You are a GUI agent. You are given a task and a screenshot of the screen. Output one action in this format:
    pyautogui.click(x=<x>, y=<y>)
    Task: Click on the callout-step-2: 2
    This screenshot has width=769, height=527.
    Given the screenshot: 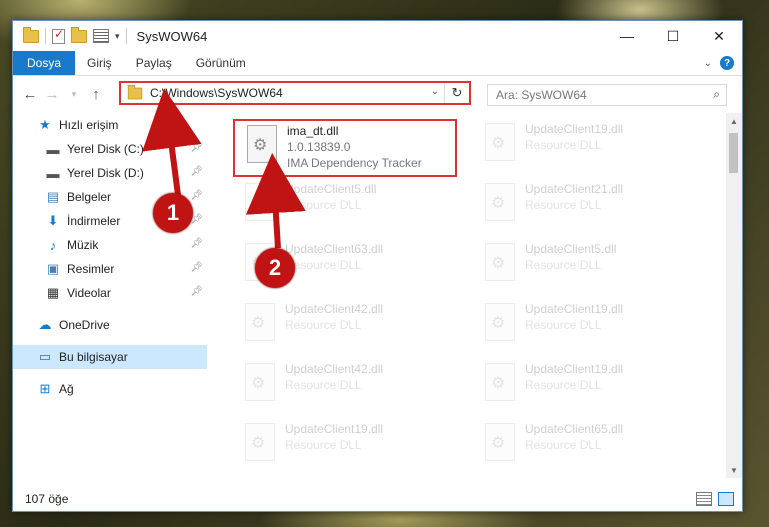 What is the action you would take?
    pyautogui.click(x=275, y=268)
    